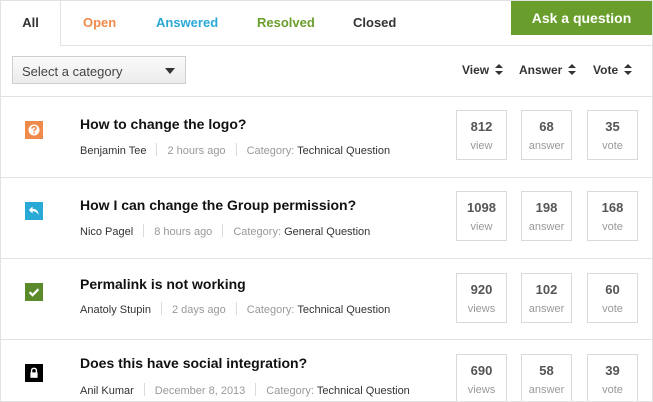  What do you see at coordinates (481, 370) in the screenshot?
I see `view-count-number: 690` at bounding box center [481, 370].